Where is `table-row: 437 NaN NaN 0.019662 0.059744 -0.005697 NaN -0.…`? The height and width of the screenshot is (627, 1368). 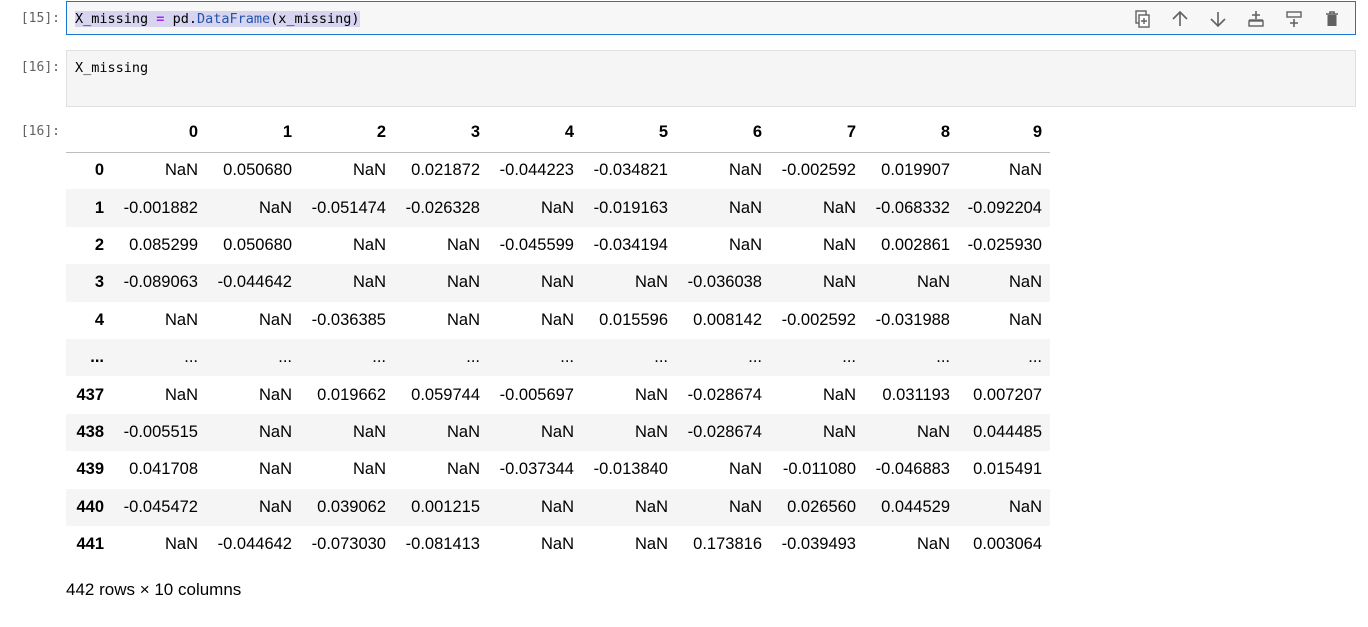
table-row: 437 NaN NaN 0.019662 0.059744 -0.005697 NaN -0.… is located at coordinates (558, 394).